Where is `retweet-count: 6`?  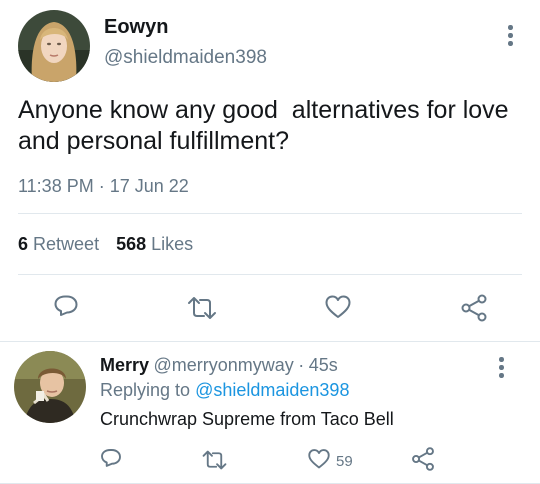 retweet-count: 6 is located at coordinates (23, 244).